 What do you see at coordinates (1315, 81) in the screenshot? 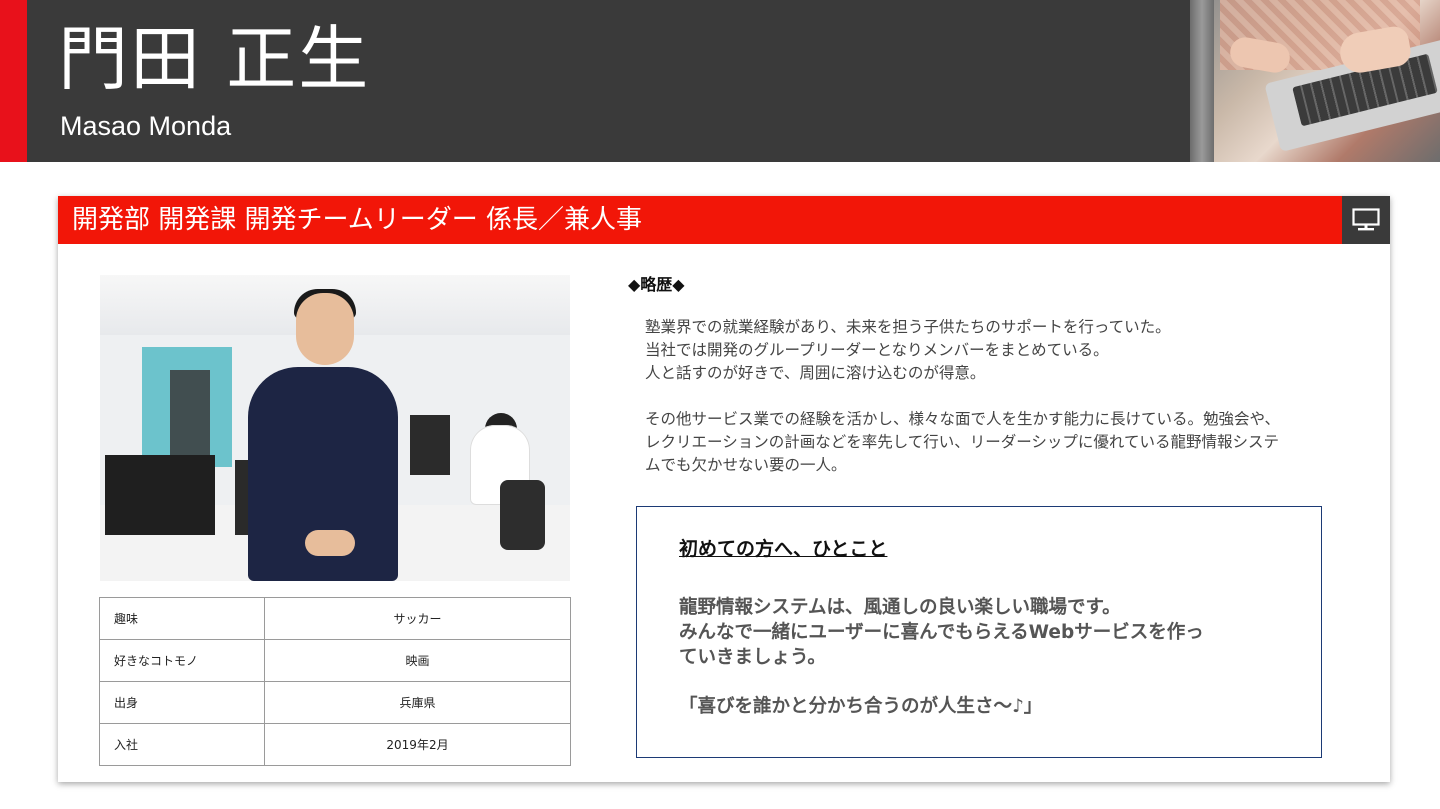
I see `header-laptop-photo` at bounding box center [1315, 81].